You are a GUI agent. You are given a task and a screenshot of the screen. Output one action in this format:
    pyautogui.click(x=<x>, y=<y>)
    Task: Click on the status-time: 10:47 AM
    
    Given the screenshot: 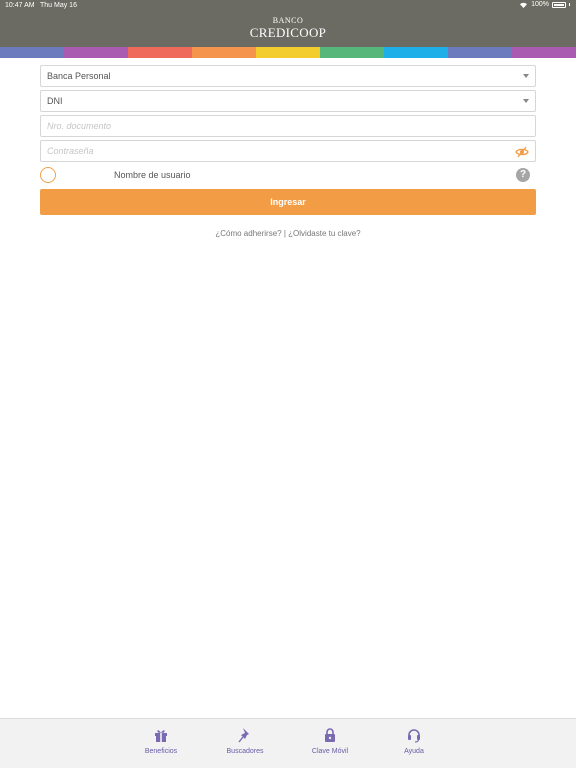 What is the action you would take?
    pyautogui.click(x=20, y=5)
    